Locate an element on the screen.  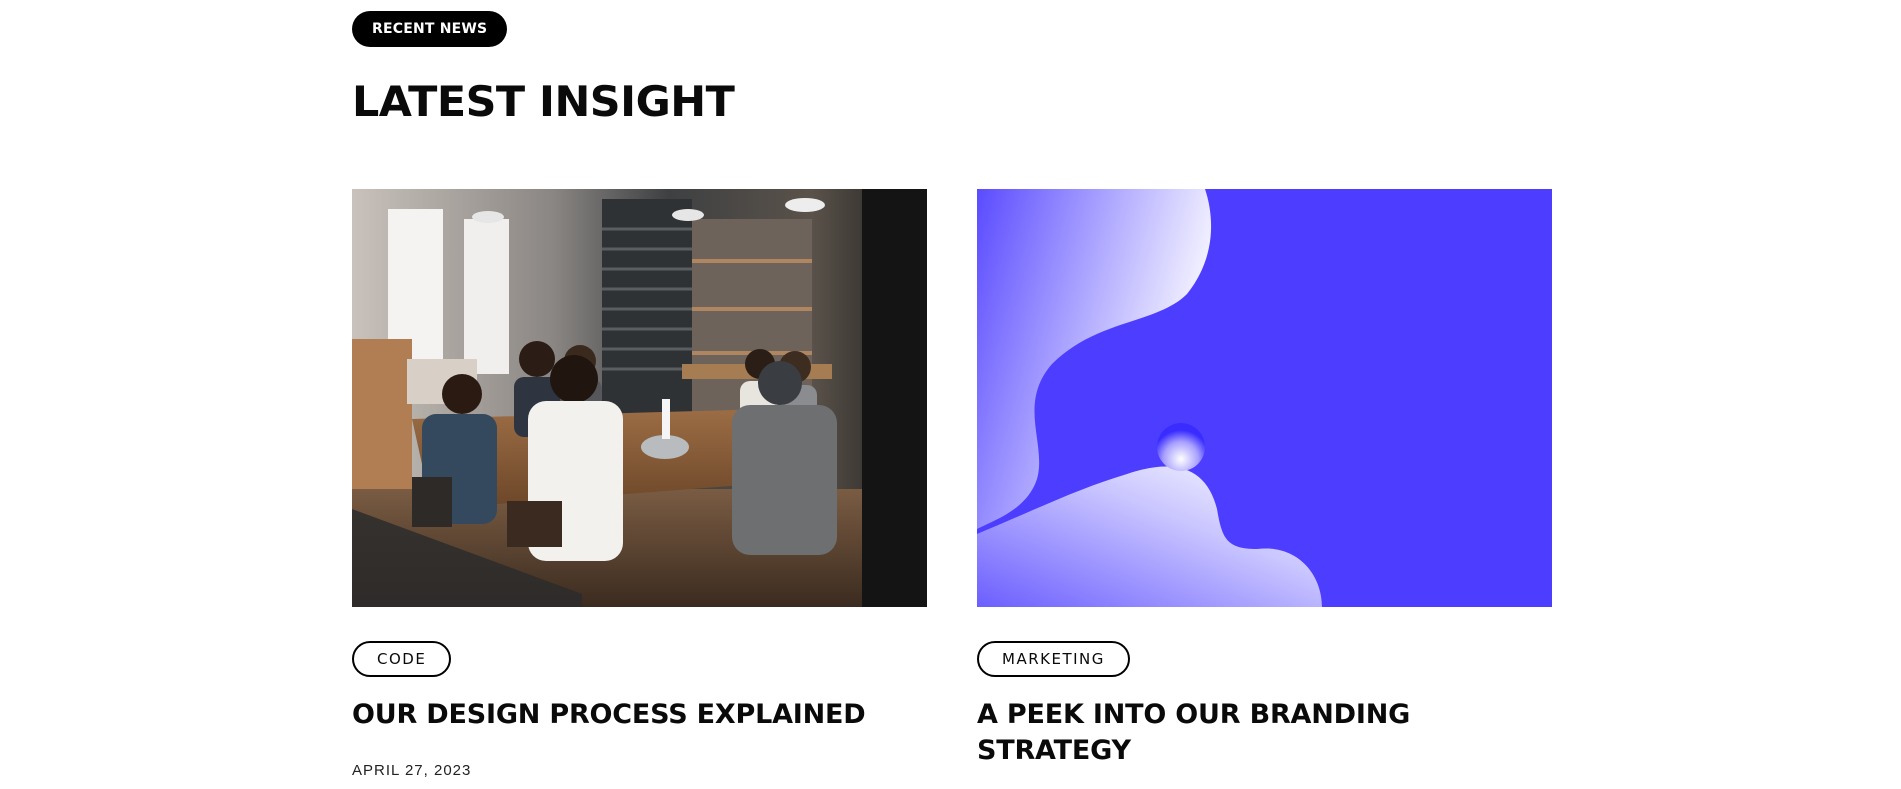
post-category-tag: CODE is located at coordinates (402, 659).